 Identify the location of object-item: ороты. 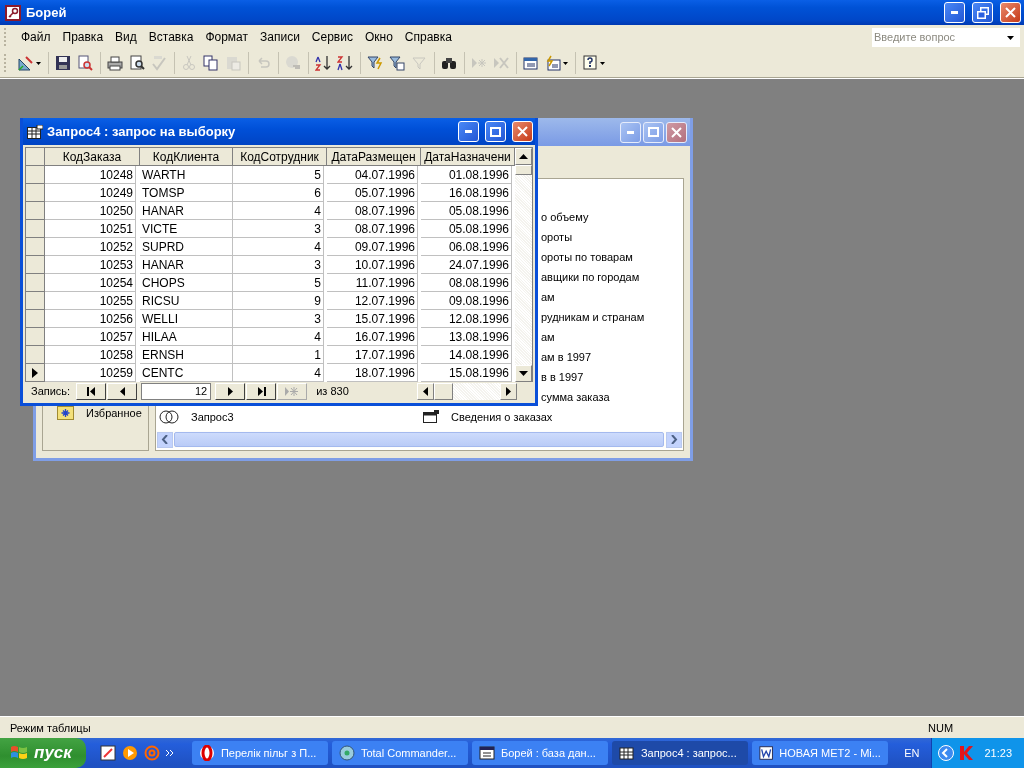
(557, 237).